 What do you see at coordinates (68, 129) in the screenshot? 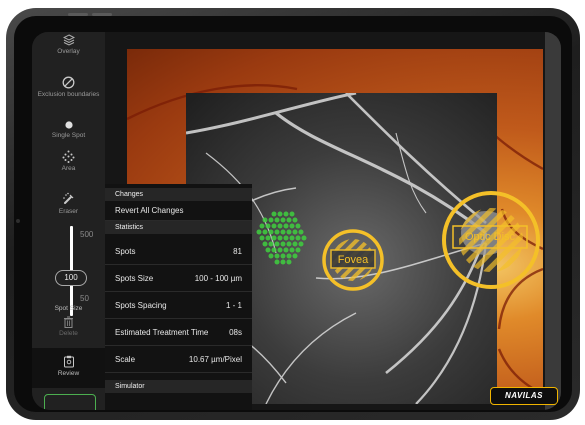
I see `tool-single-spot: Single Spot` at bounding box center [68, 129].